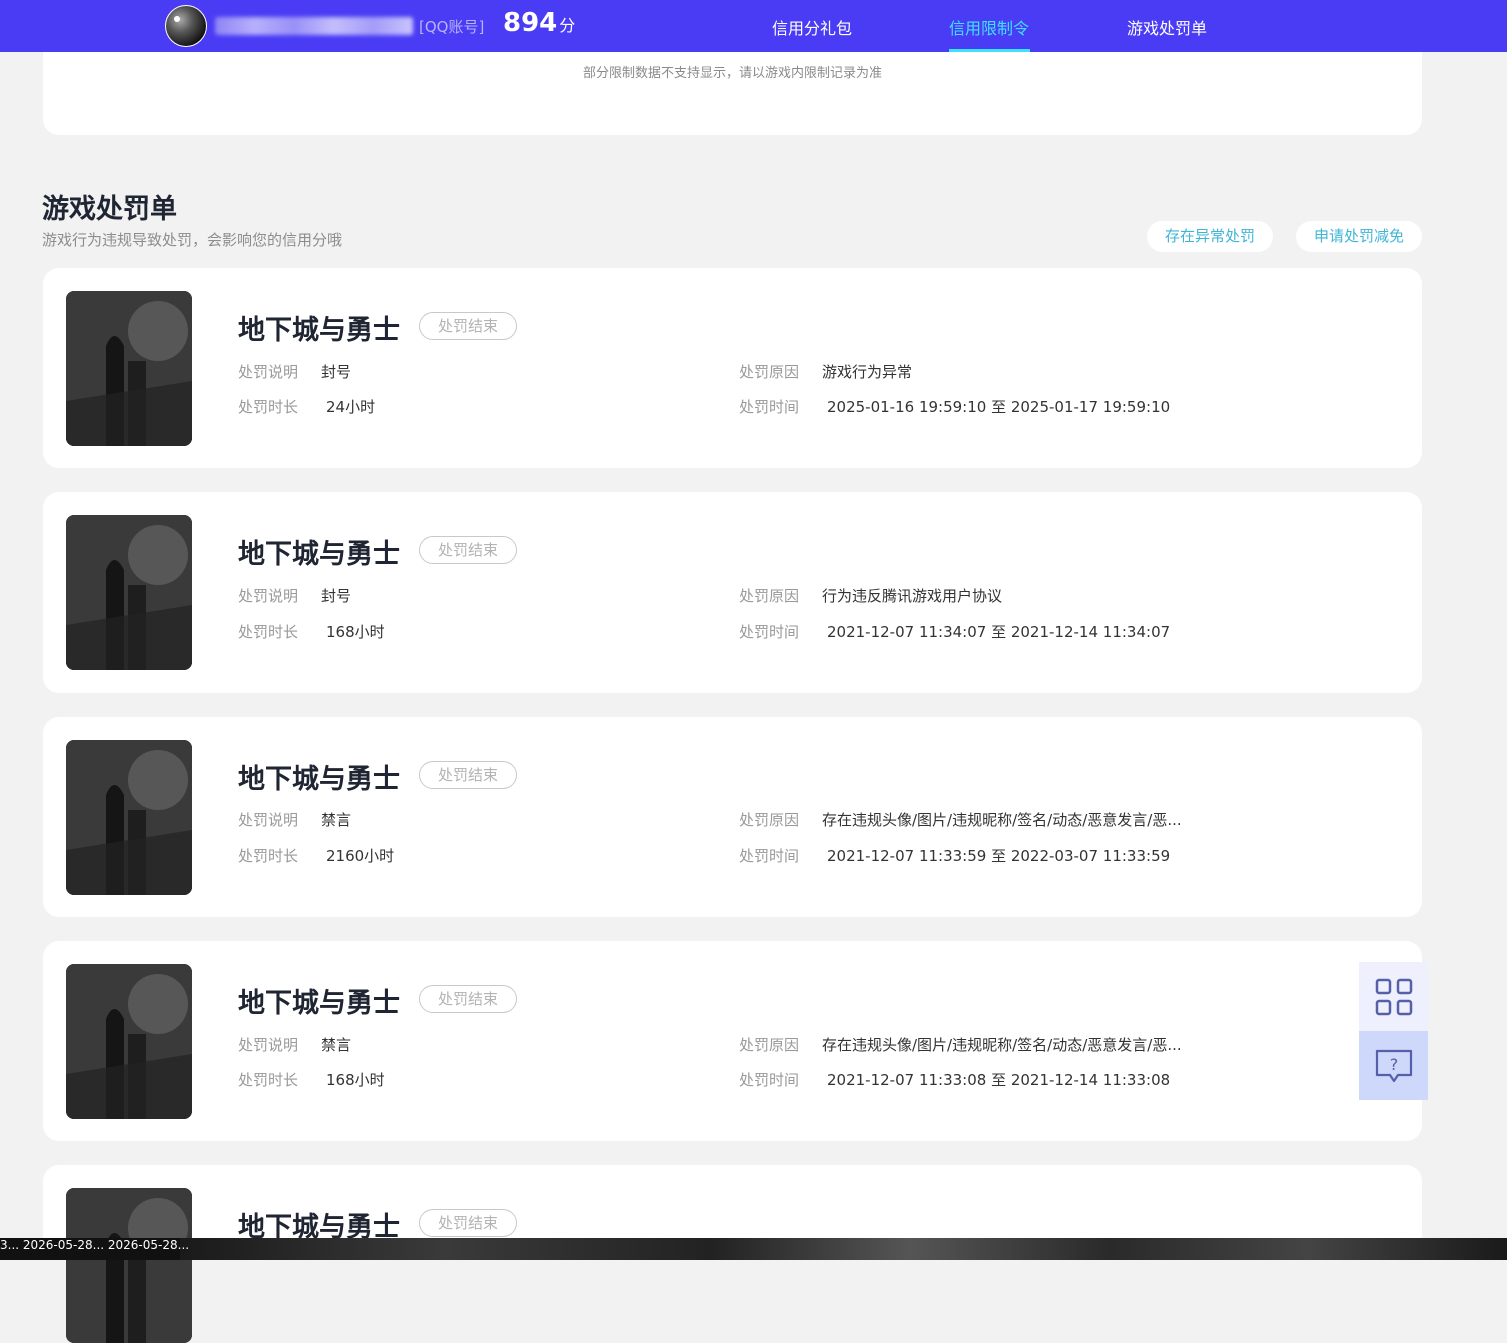  I want to click on credit-score-unit: 分, so click(567, 25).